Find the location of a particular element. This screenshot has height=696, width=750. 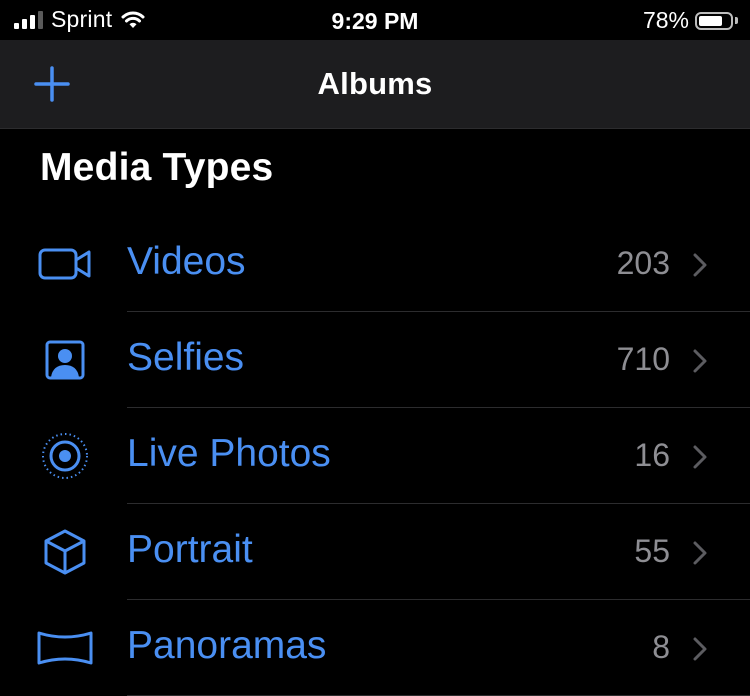

page-title: Albums is located at coordinates (375, 83).